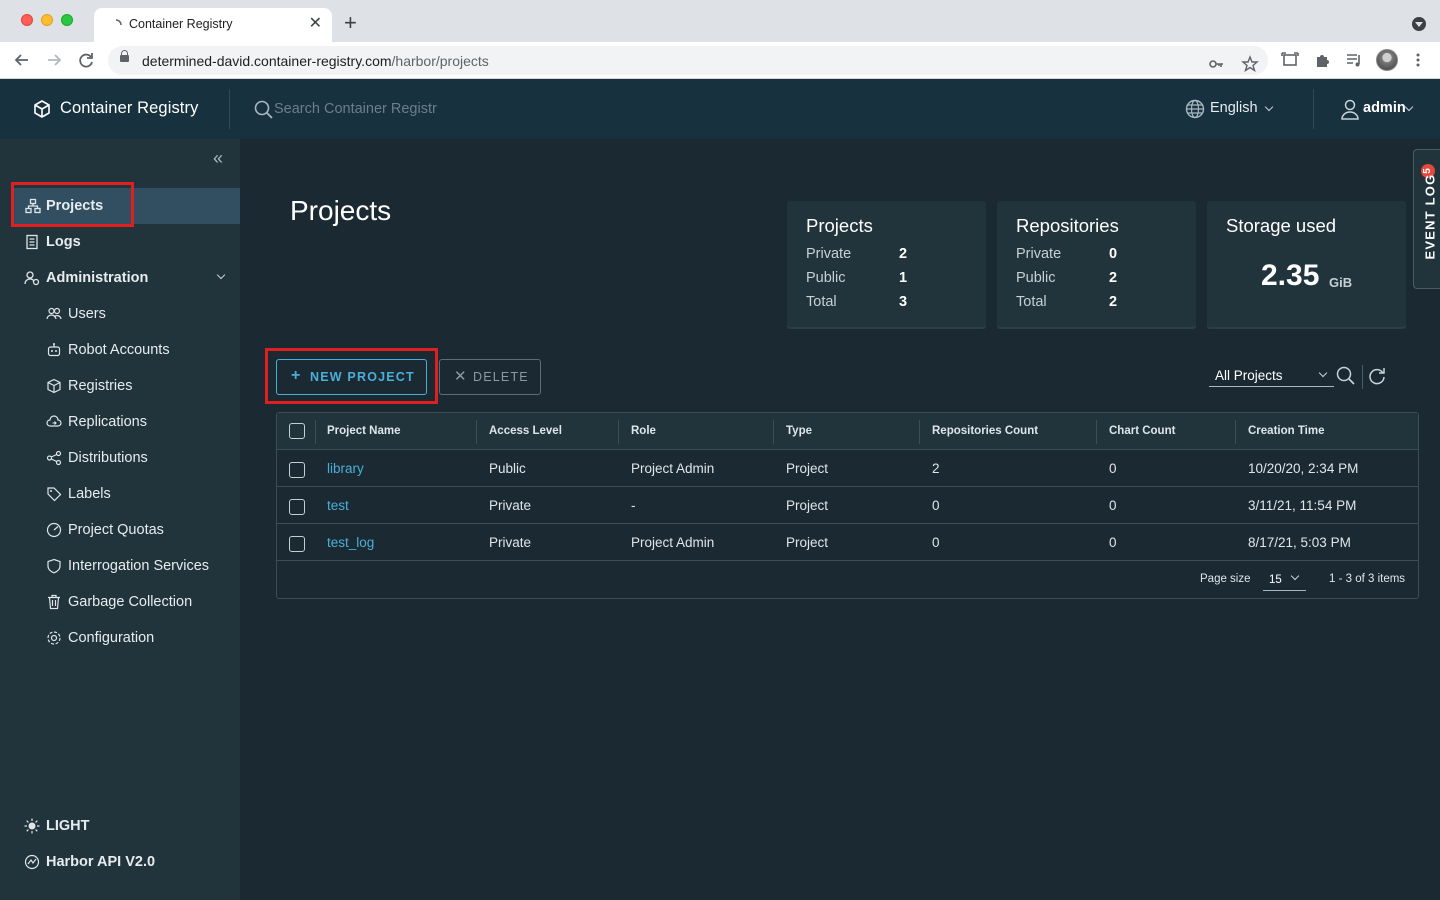  I want to click on repositories-summary-card: Repositories Private 0 Public 2 Total 2, so click(1096, 264).